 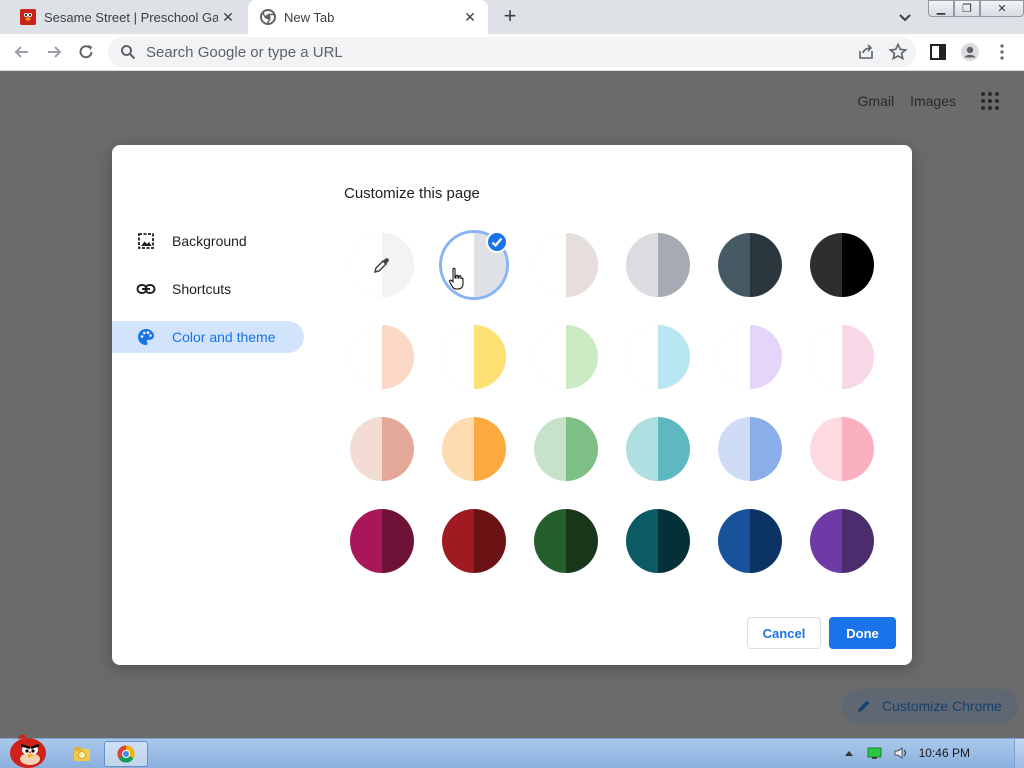 I want to click on omnibox: Search Google or type a URL, so click(x=512, y=52).